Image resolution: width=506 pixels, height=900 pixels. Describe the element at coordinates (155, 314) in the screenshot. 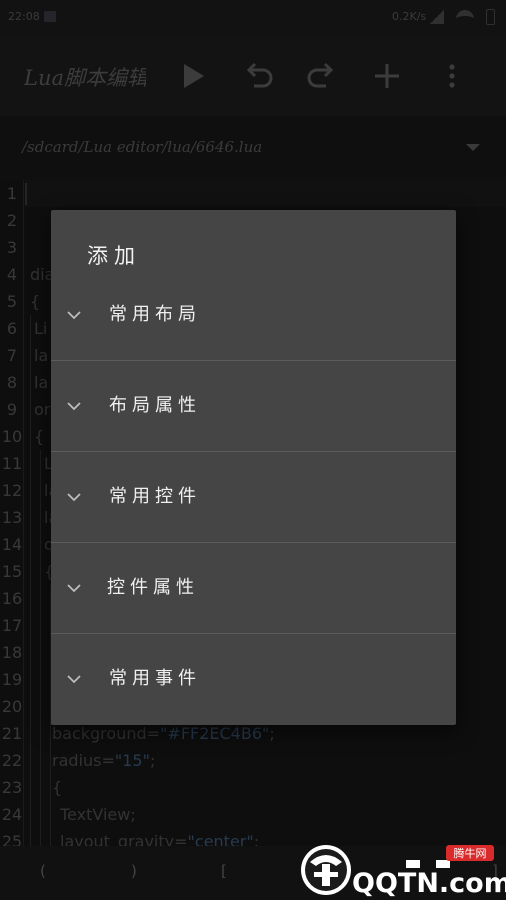

I see `group-label: 常用布局` at that location.